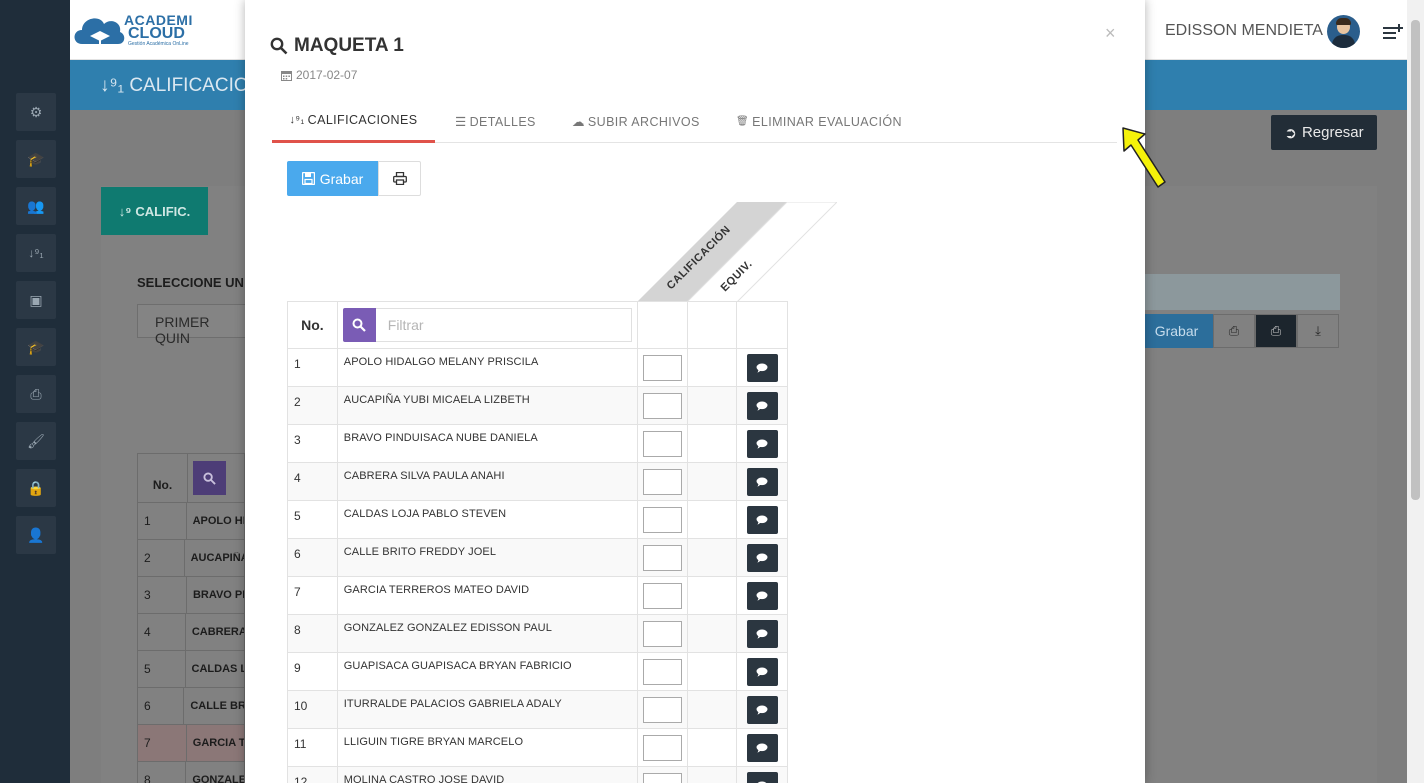  Describe the element at coordinates (503, 325) in the screenshot. I see `filter-input` at that location.